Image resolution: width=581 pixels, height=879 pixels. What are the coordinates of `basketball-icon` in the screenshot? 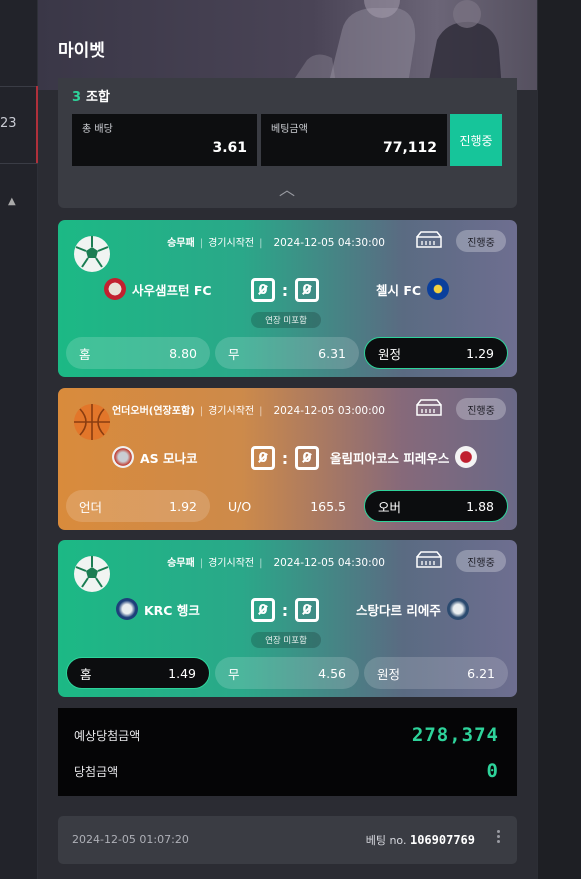 It's located at (92, 422).